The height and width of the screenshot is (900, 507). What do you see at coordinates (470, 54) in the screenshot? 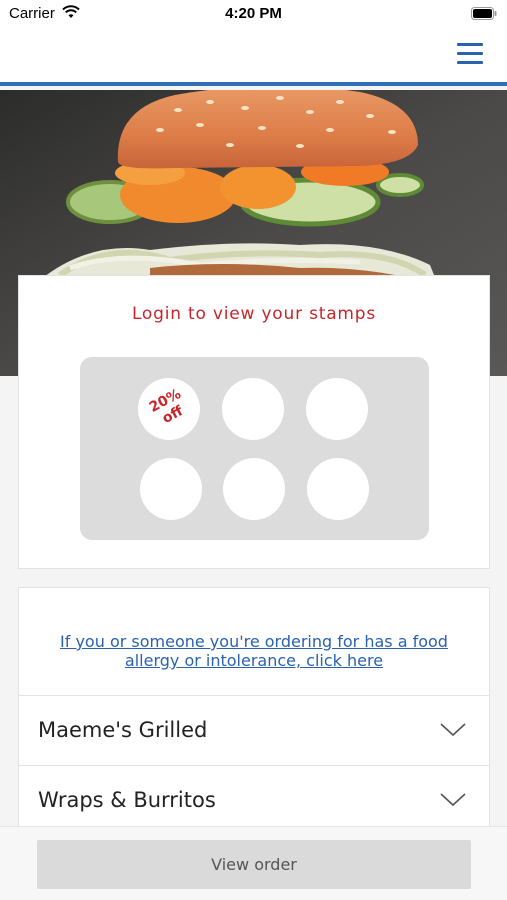
I see `hamburger-menu-icon` at bounding box center [470, 54].